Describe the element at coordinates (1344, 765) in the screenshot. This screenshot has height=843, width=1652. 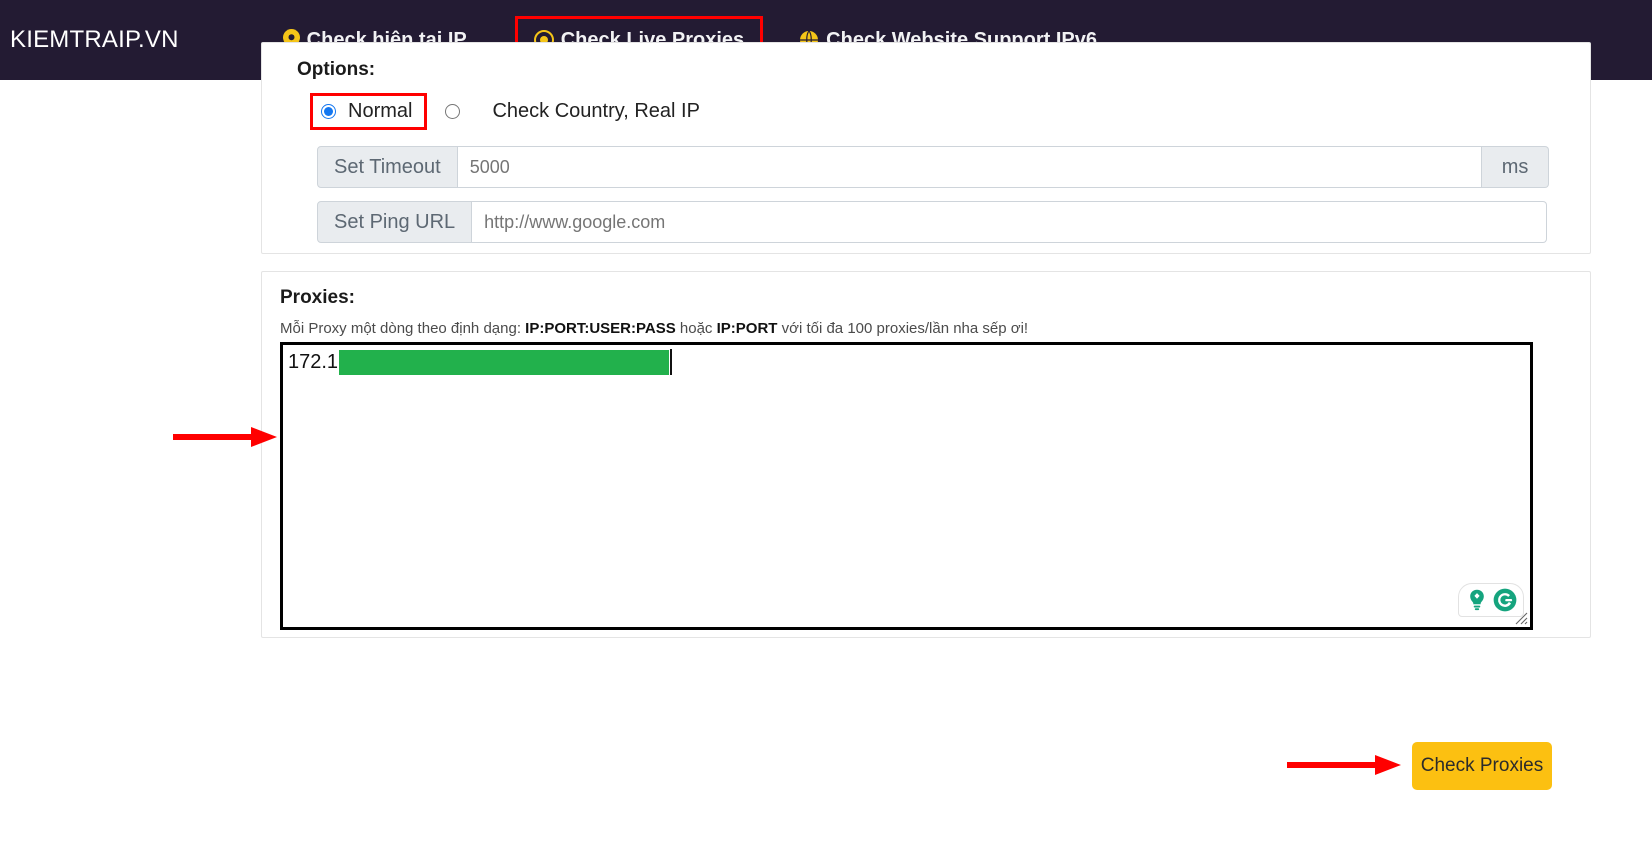
I see `arrow-to-check-proxies-button` at that location.